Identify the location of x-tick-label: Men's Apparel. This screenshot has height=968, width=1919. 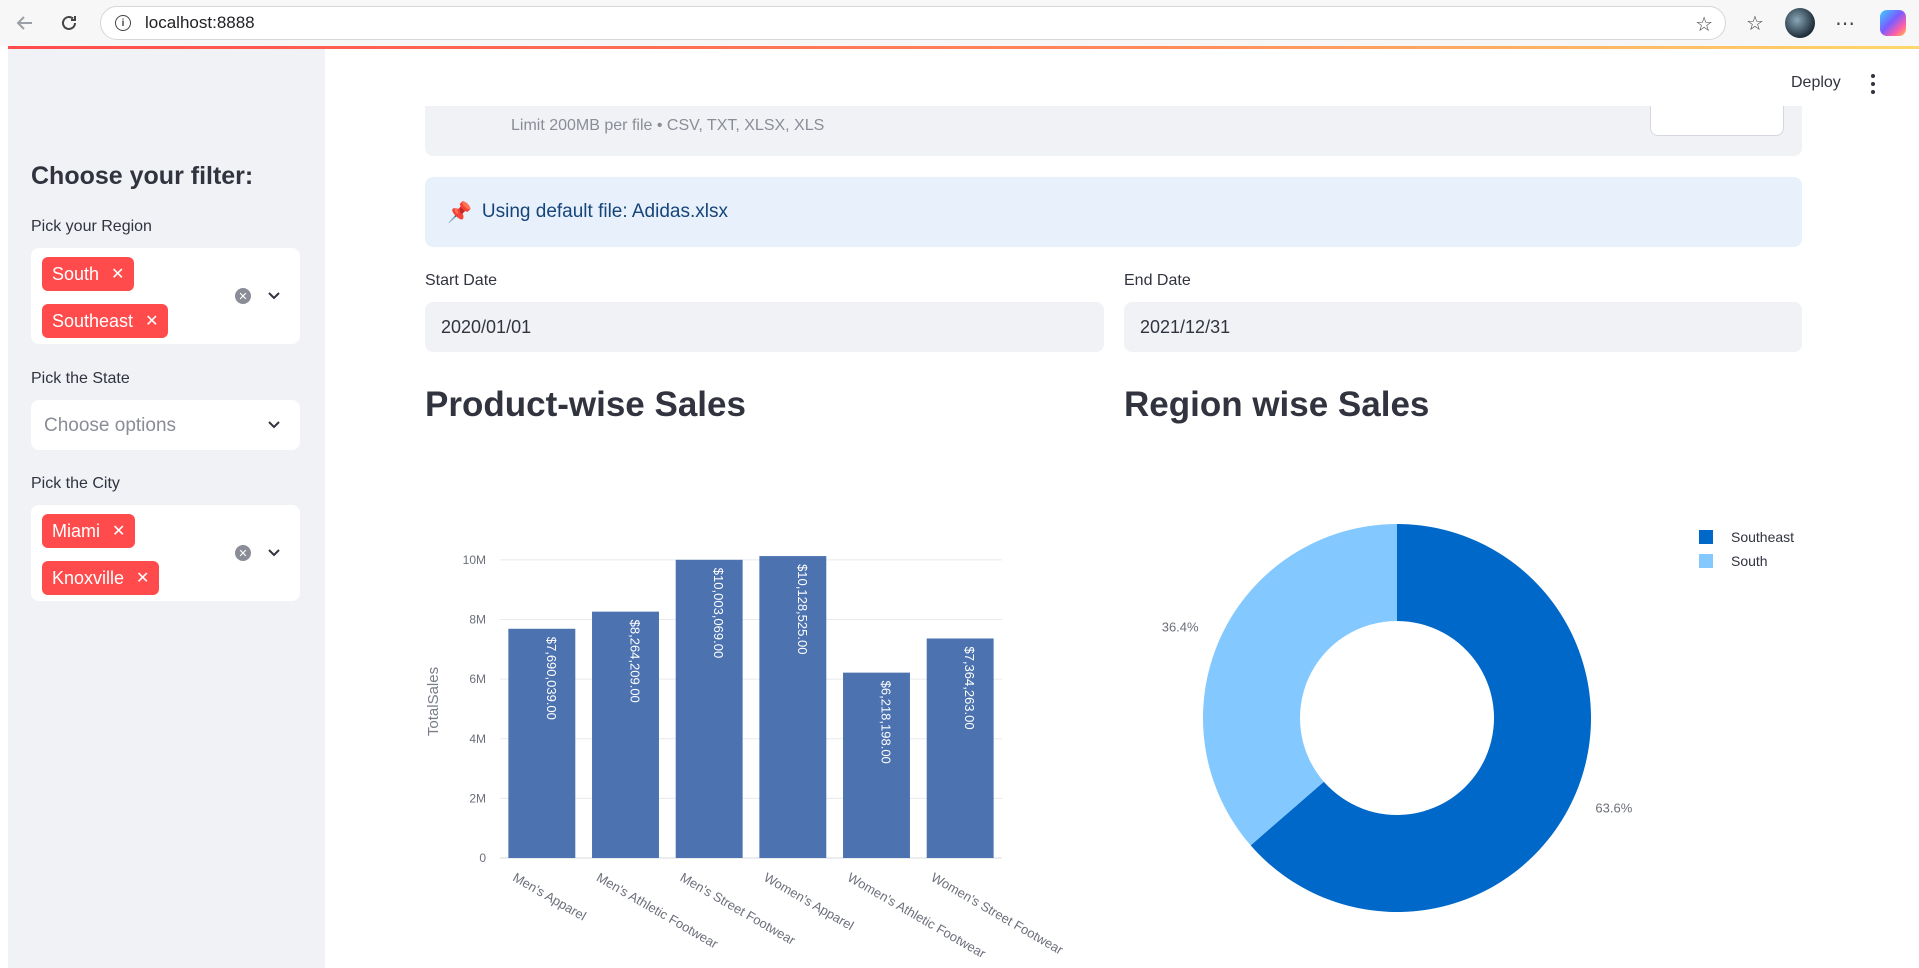
(549, 897).